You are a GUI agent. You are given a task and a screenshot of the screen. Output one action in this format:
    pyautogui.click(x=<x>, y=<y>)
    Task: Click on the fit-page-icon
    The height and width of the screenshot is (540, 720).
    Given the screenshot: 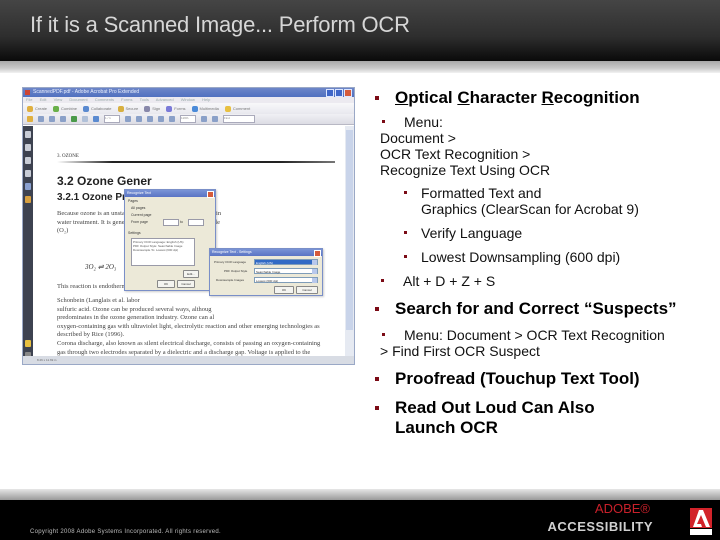 What is the action you would take?
    pyautogui.click(x=204, y=119)
    